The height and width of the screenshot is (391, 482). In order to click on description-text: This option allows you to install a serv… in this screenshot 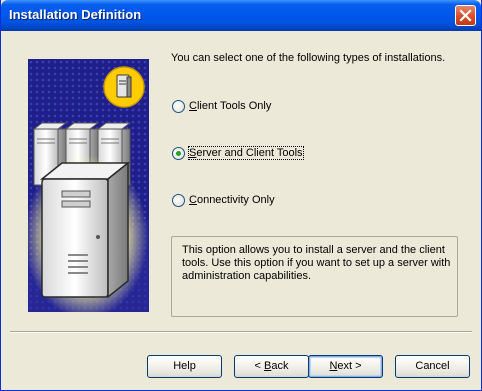, I will do `click(316, 263)`.